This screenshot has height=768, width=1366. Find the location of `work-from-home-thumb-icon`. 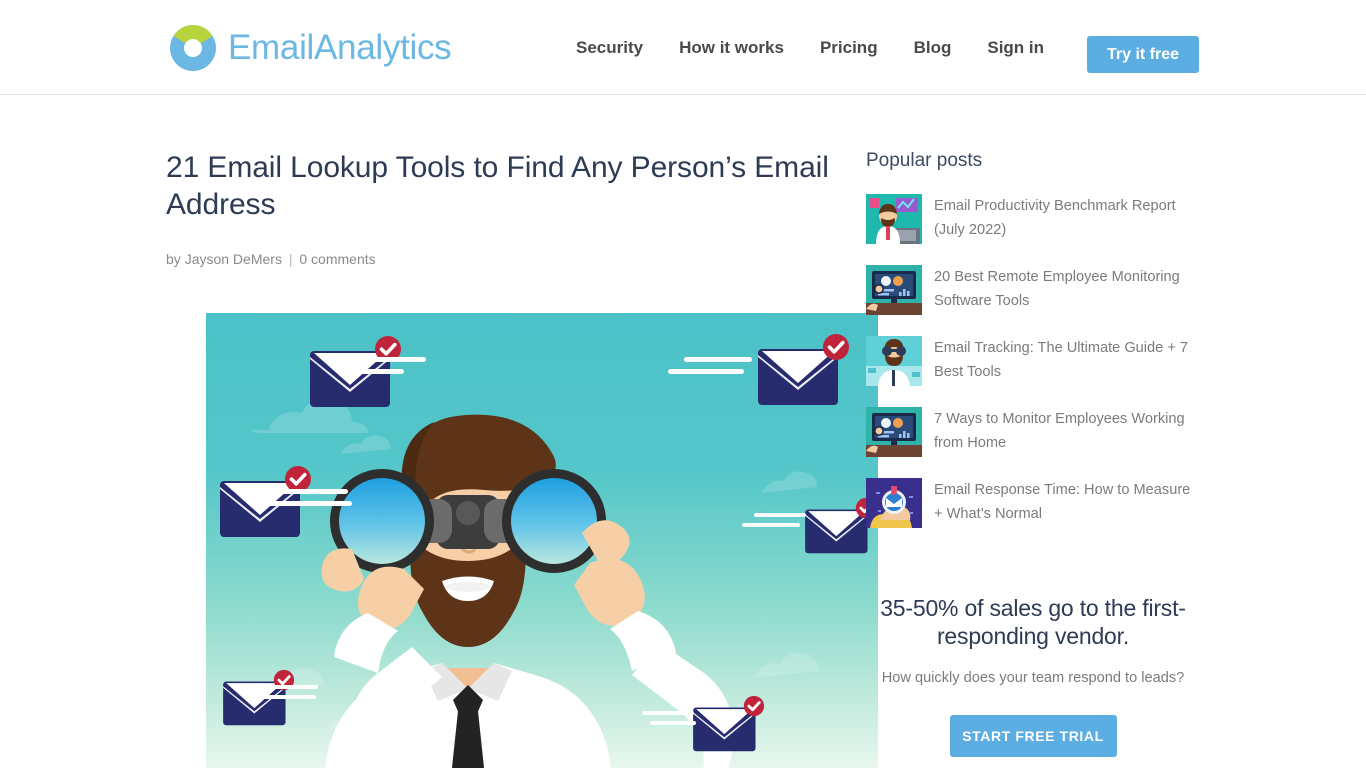

work-from-home-thumb-icon is located at coordinates (894, 432).